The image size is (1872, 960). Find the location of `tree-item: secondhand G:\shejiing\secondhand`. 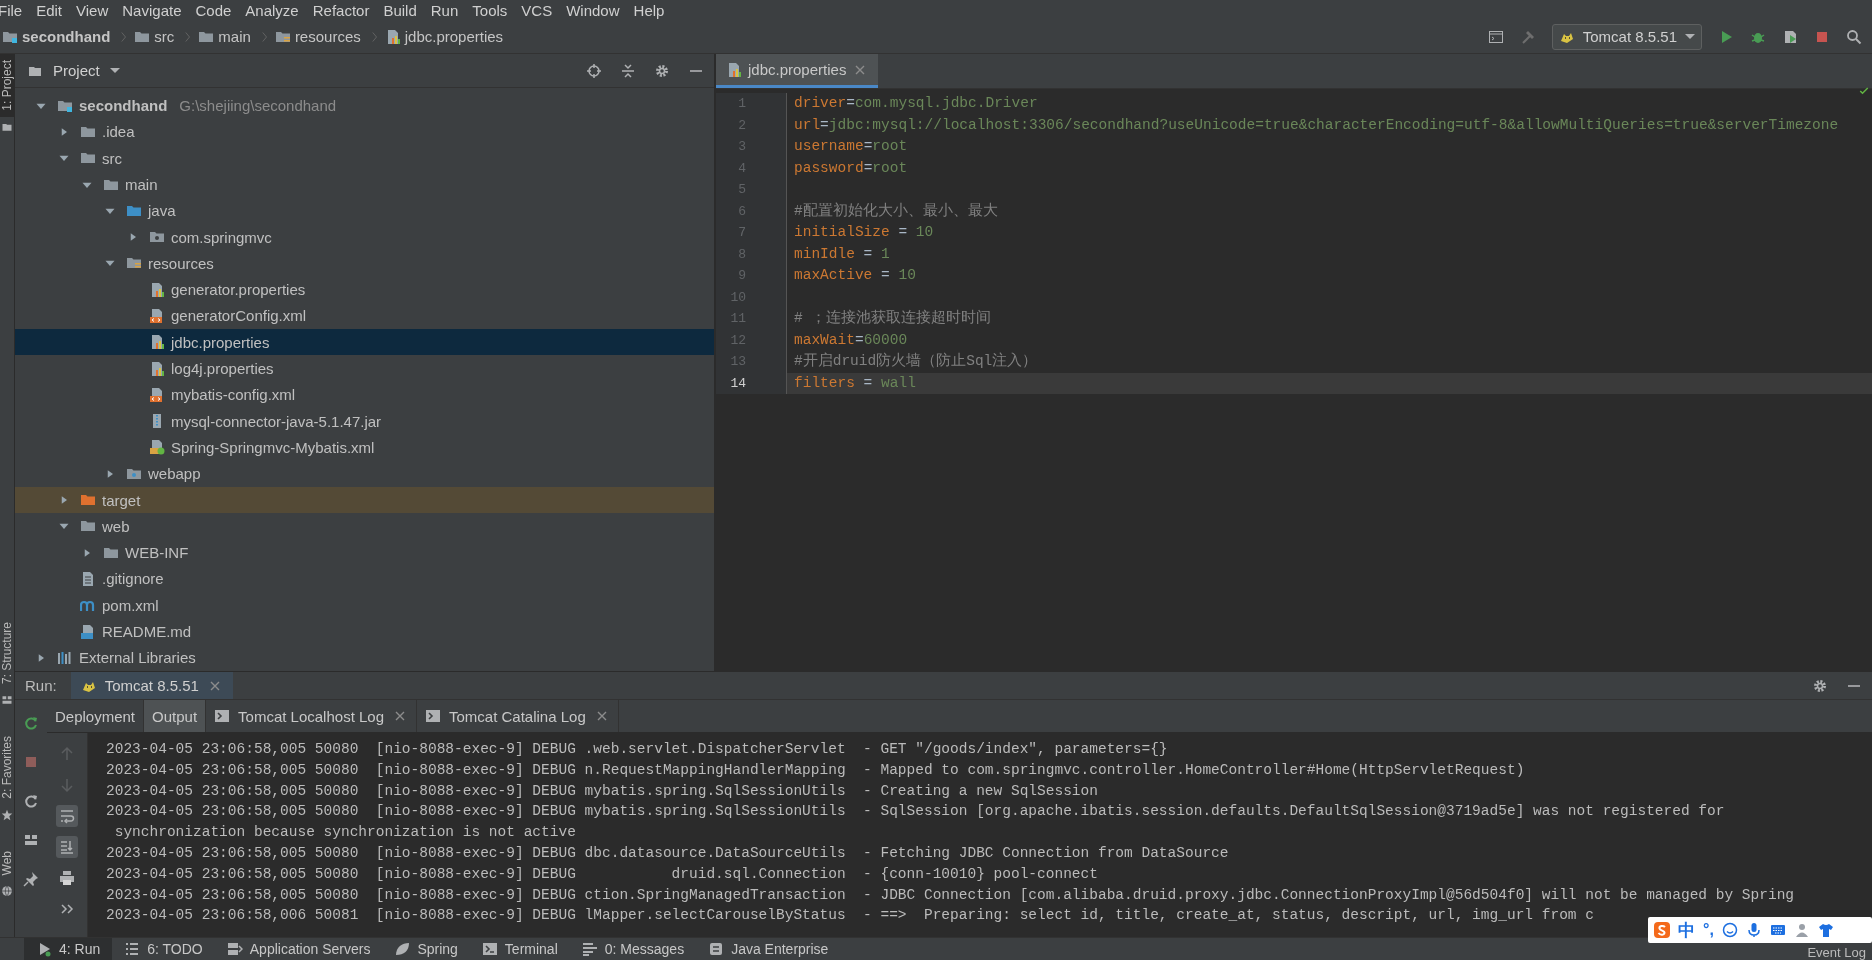

tree-item: secondhand G:\shejiing\secondhand is located at coordinates (364, 105).